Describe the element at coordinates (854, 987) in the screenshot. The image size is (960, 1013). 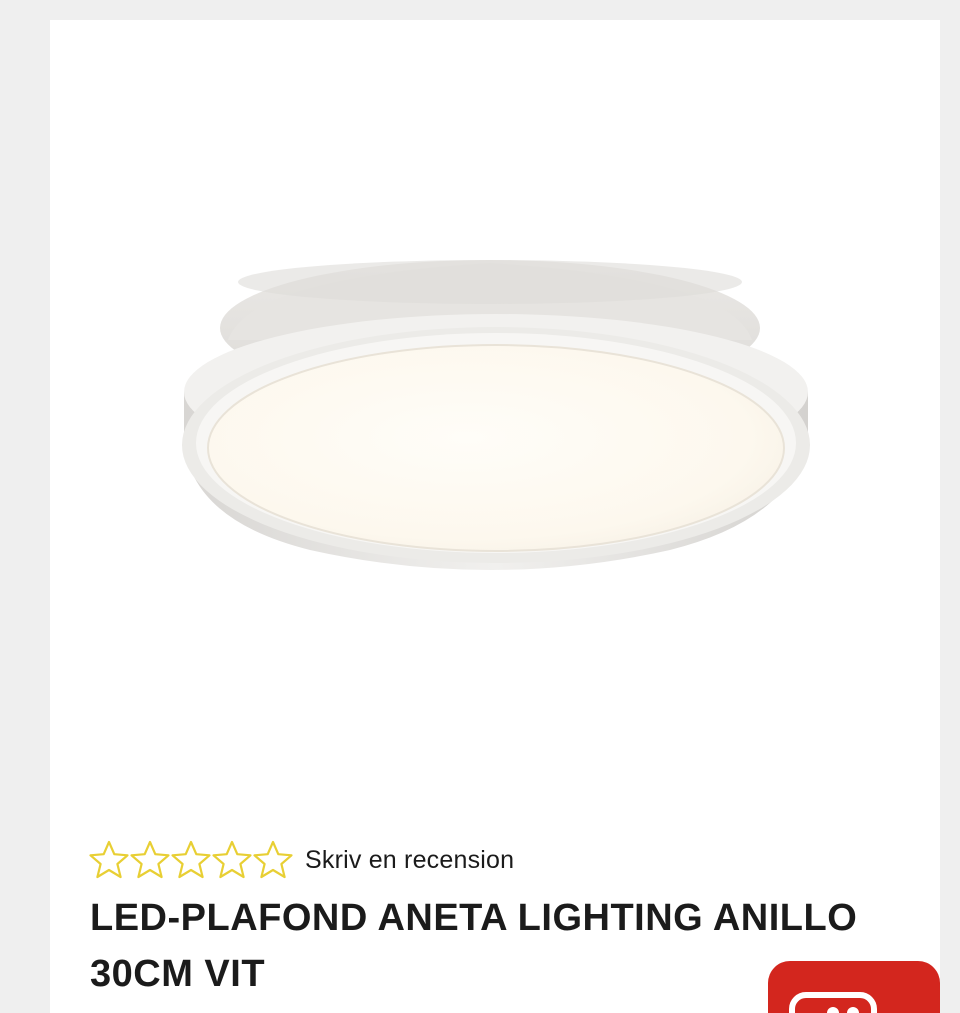
I see `chat-button` at that location.